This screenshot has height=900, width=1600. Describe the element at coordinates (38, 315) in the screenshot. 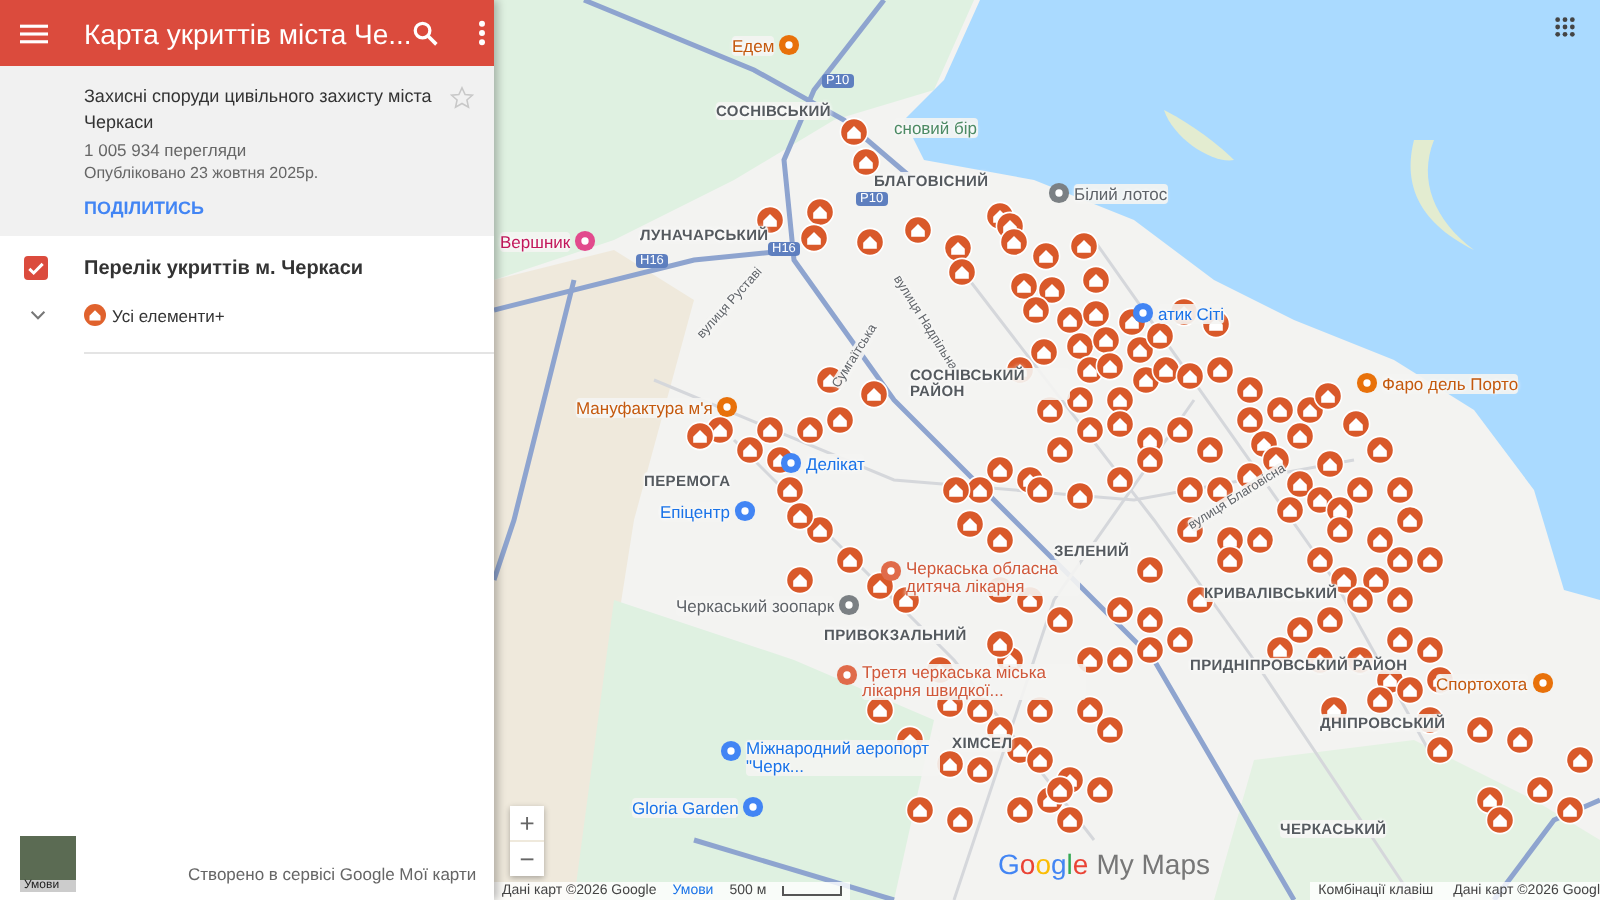

I see `caret-icon` at that location.